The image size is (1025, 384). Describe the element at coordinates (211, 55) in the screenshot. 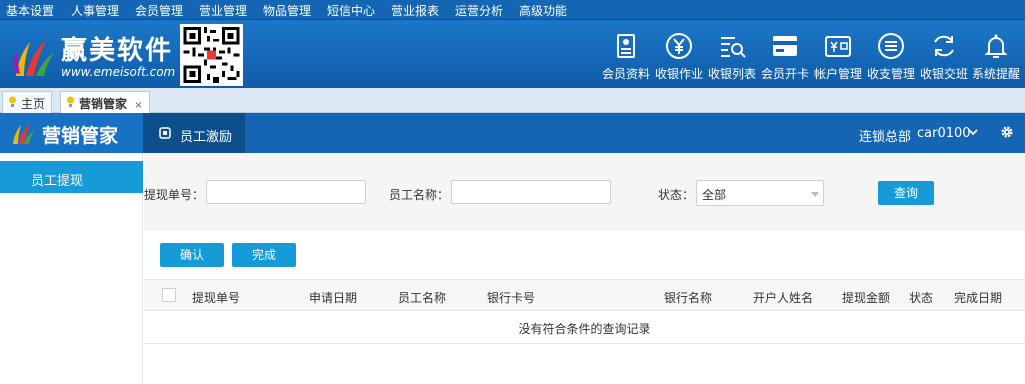

I see `qr-code-icon` at that location.